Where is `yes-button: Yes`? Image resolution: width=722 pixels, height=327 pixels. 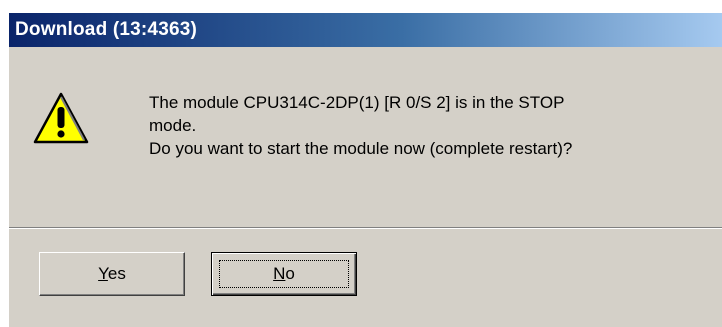
yes-button: Yes is located at coordinates (112, 274).